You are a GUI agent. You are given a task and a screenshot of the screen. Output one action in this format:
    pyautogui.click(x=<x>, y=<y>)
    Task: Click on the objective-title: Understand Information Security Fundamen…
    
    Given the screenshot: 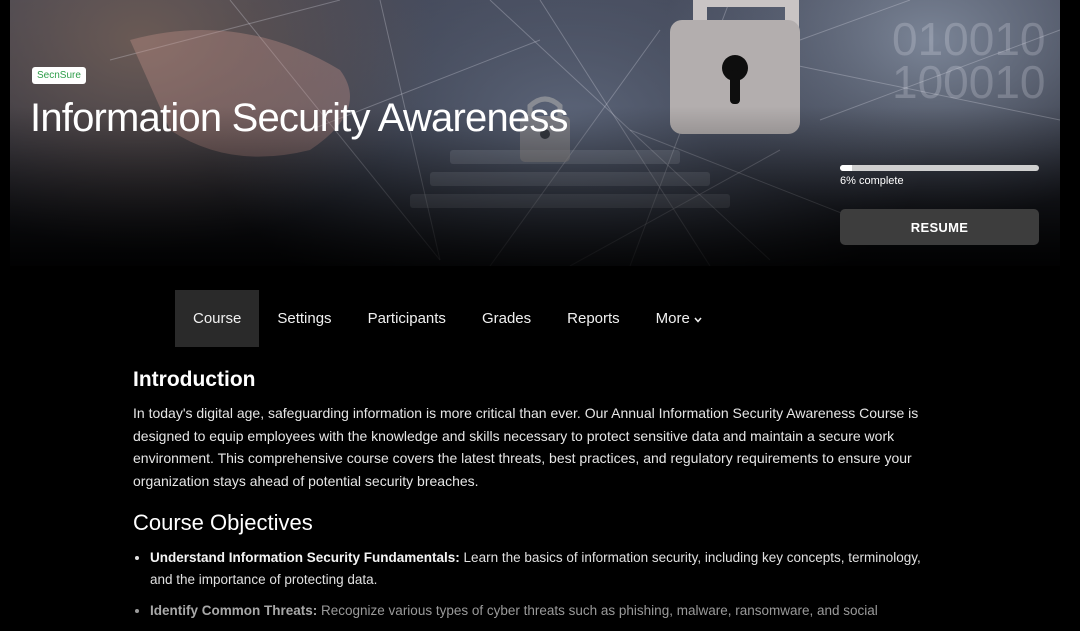 What is the action you would take?
    pyautogui.click(x=305, y=557)
    